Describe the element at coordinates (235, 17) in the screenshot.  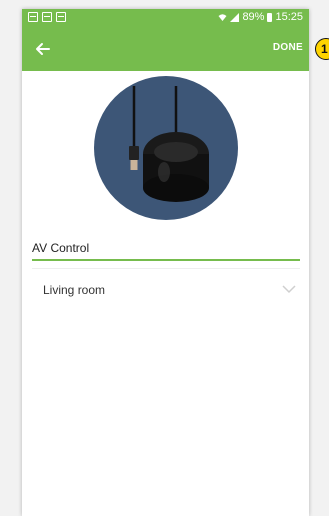
I see `signal-icon` at that location.